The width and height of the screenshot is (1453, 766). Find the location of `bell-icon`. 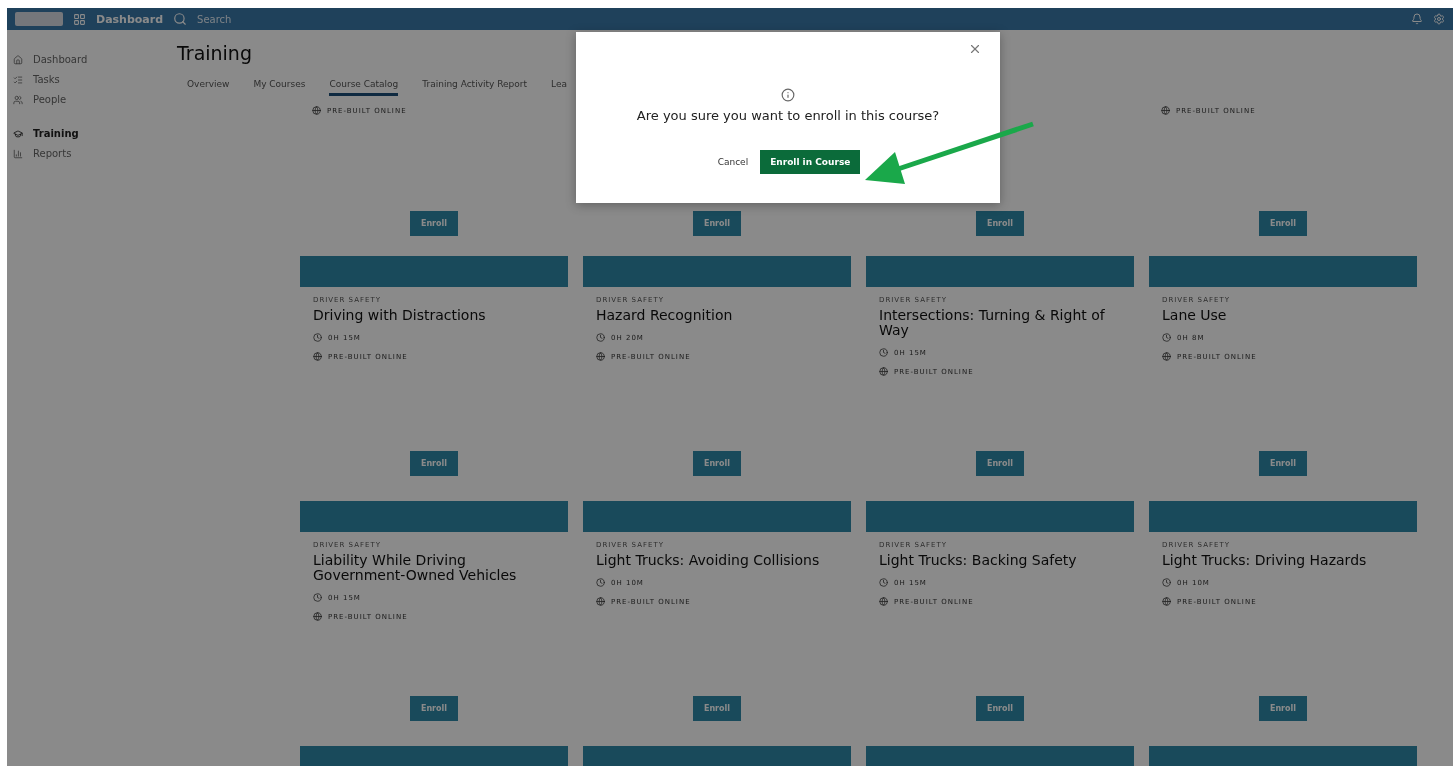

bell-icon is located at coordinates (1417, 19).